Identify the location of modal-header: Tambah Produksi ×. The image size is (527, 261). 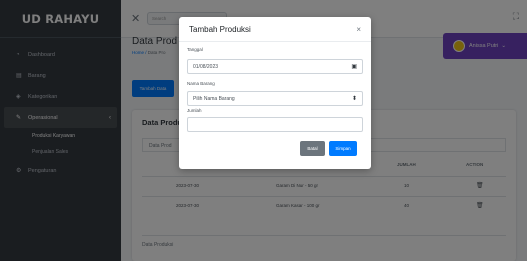
(275, 29).